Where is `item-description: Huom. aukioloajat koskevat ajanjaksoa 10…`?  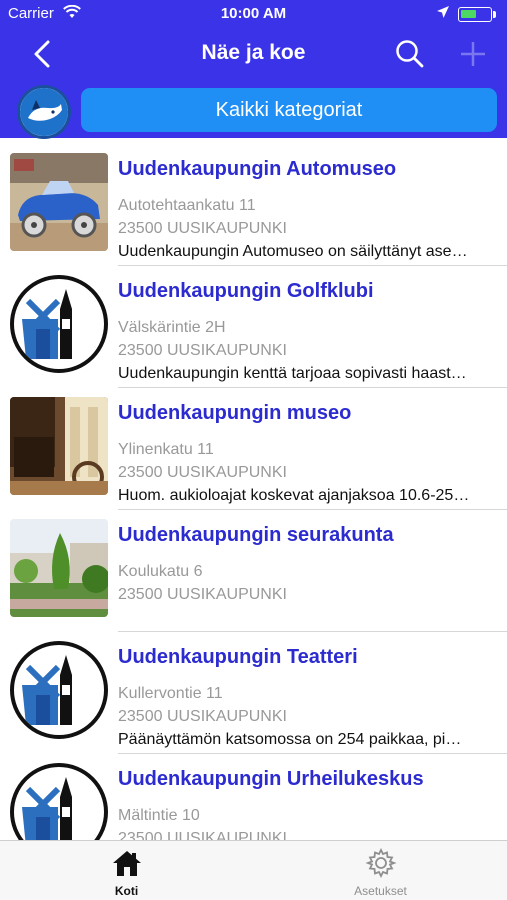 item-description: Huom. aukioloajat koskevat ajanjaksoa 10… is located at coordinates (294, 495).